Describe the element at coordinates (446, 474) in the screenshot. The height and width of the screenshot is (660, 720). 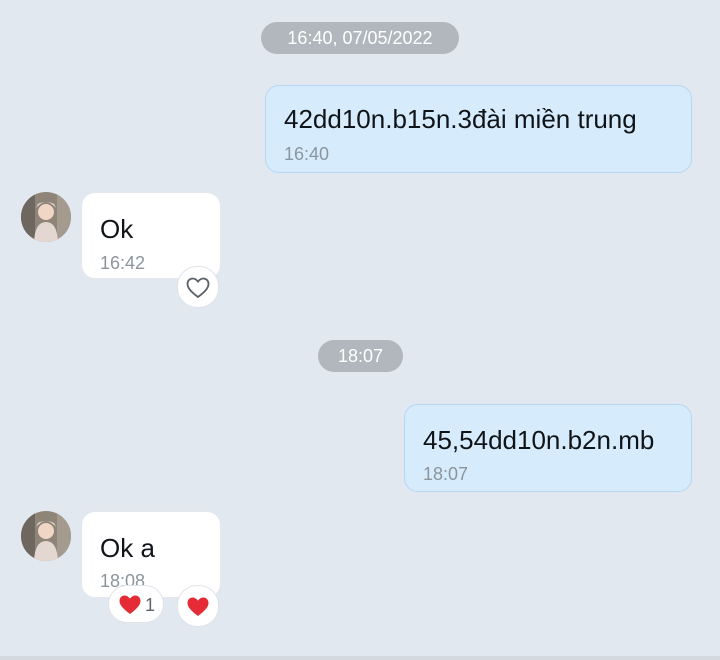
I see `message-time: 18:07` at that location.